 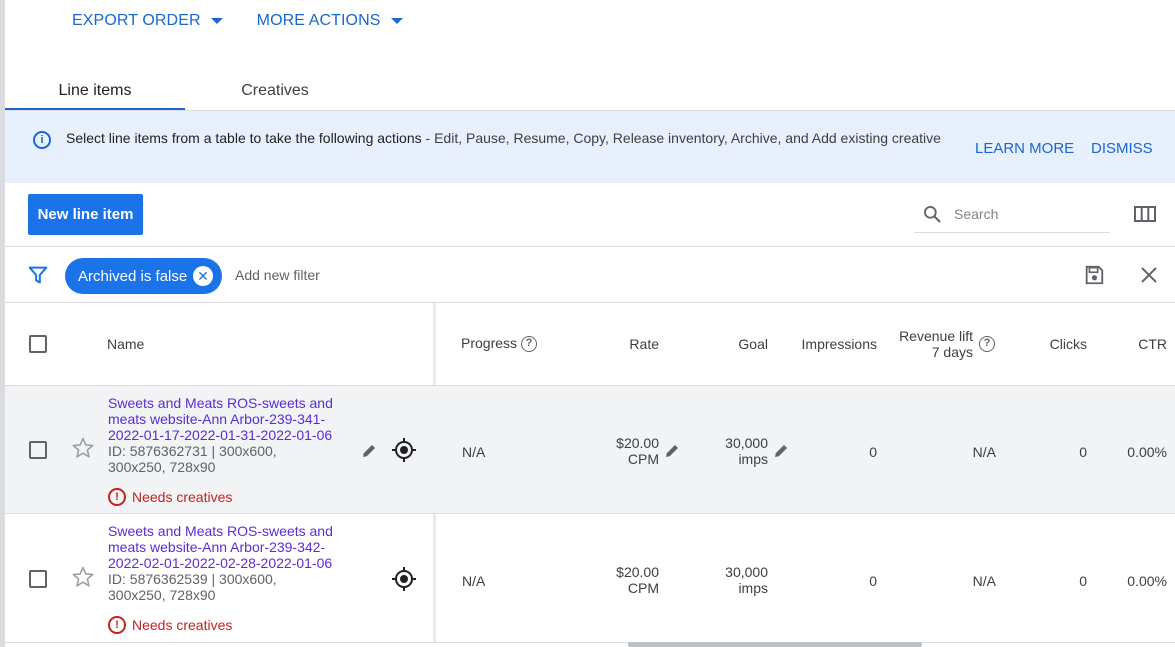 I want to click on close-icon, so click(x=1149, y=275).